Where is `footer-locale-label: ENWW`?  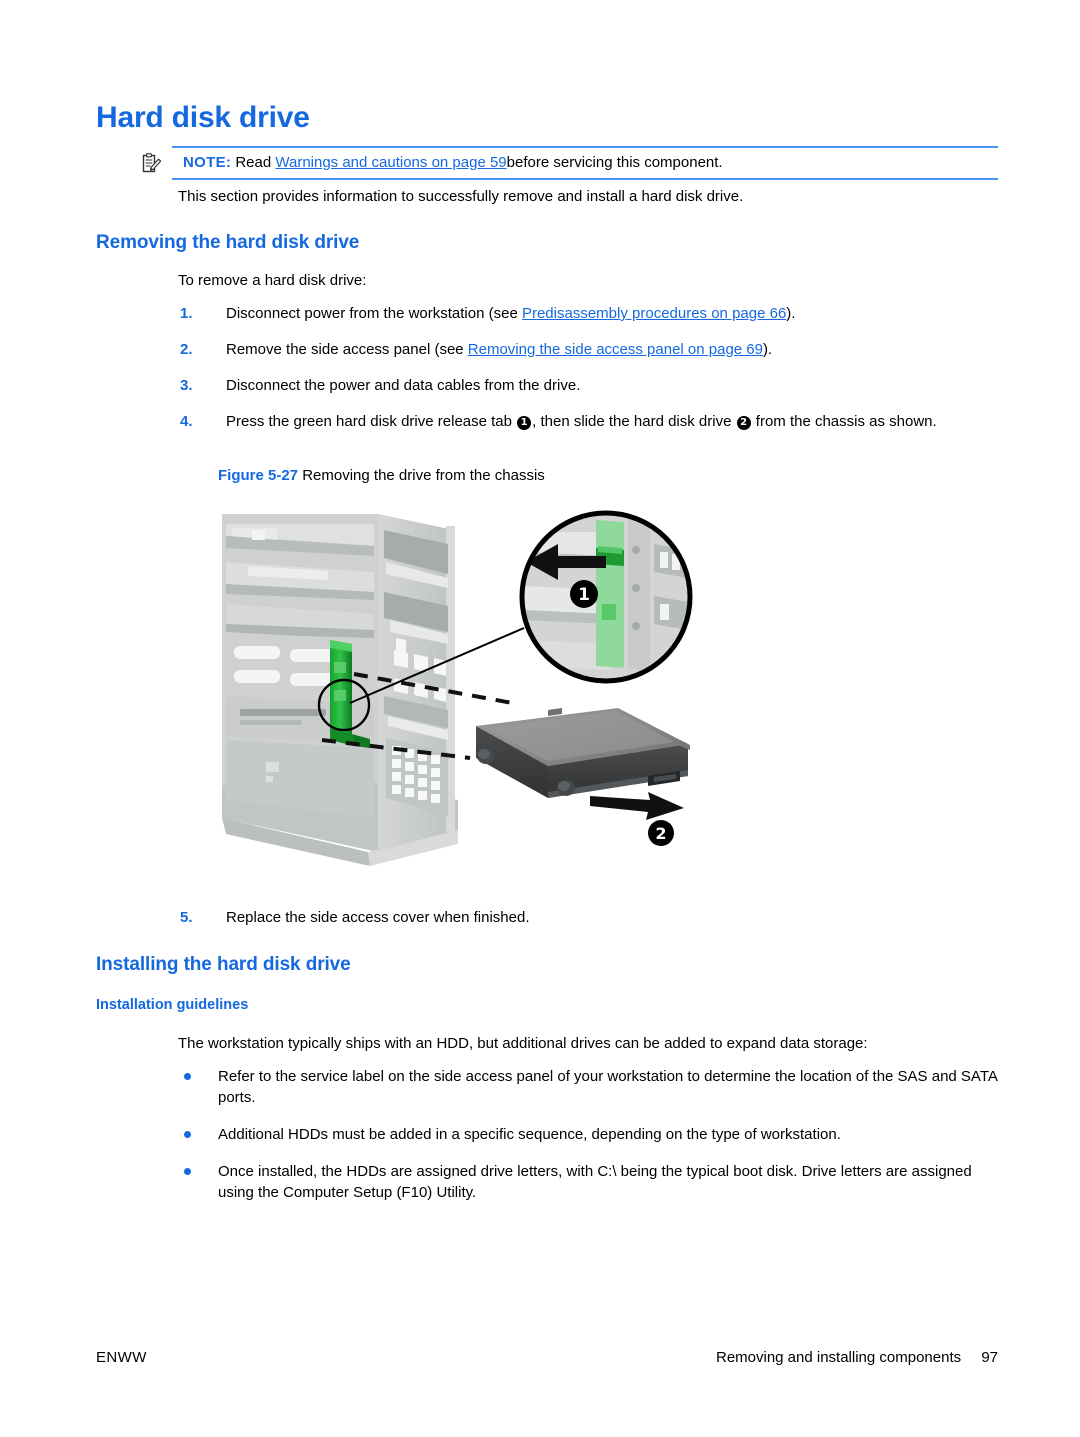 footer-locale-label: ENWW is located at coordinates (121, 1357).